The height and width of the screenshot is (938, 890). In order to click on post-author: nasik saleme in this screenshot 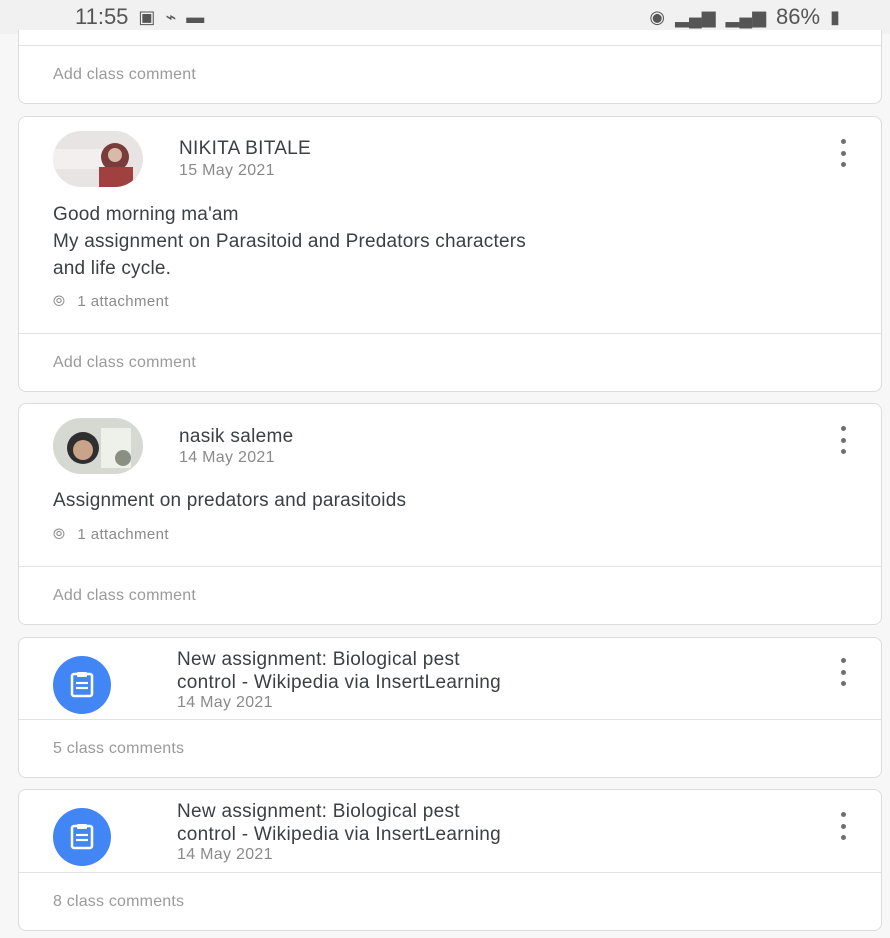, I will do `click(236, 436)`.